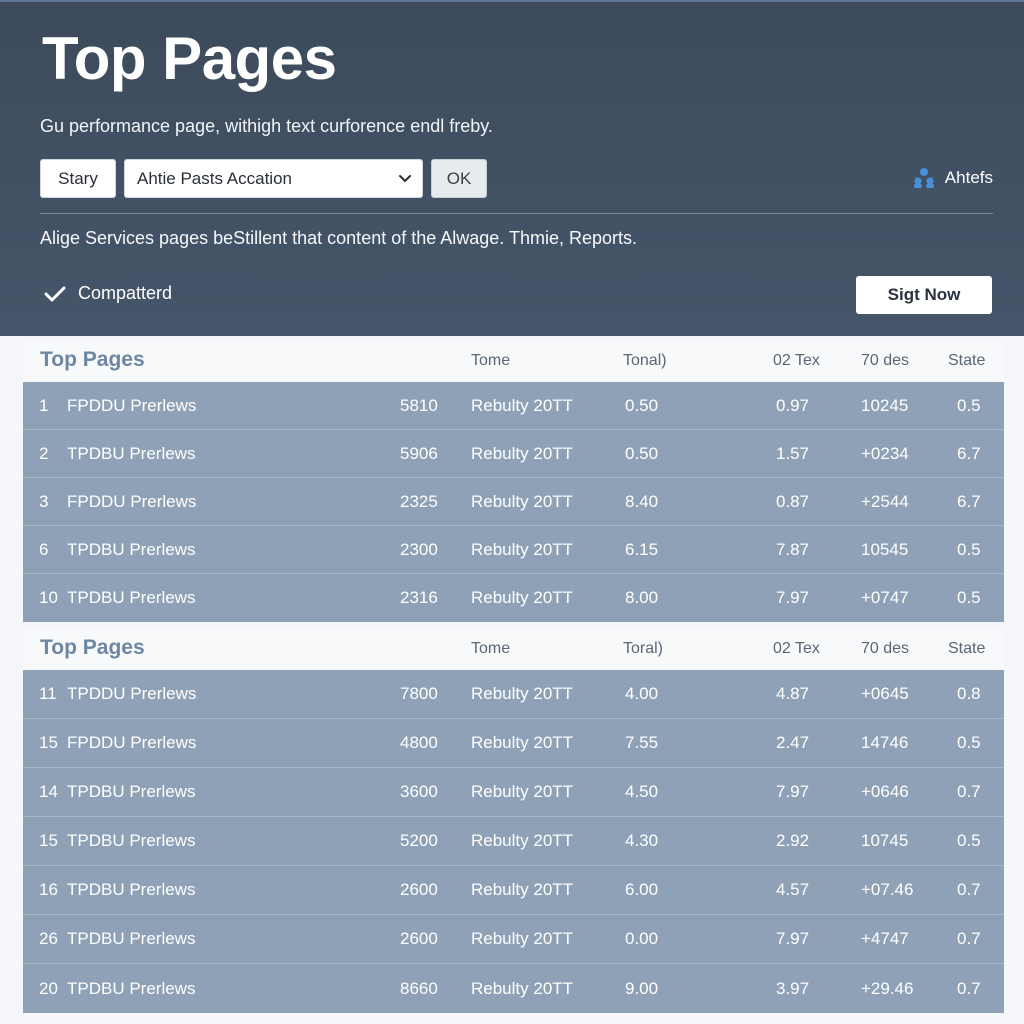  Describe the element at coordinates (48, 840) in the screenshot. I see `row-number: 15` at that location.